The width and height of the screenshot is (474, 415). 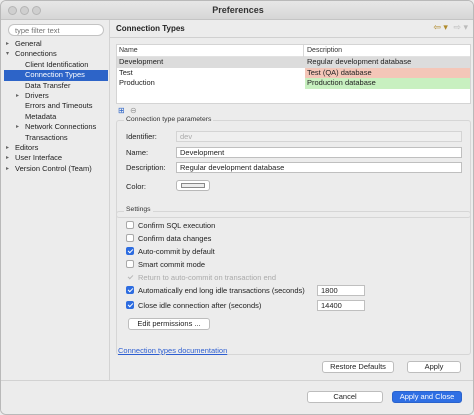 What do you see at coordinates (137, 152) in the screenshot?
I see `name-label: Name:` at bounding box center [137, 152].